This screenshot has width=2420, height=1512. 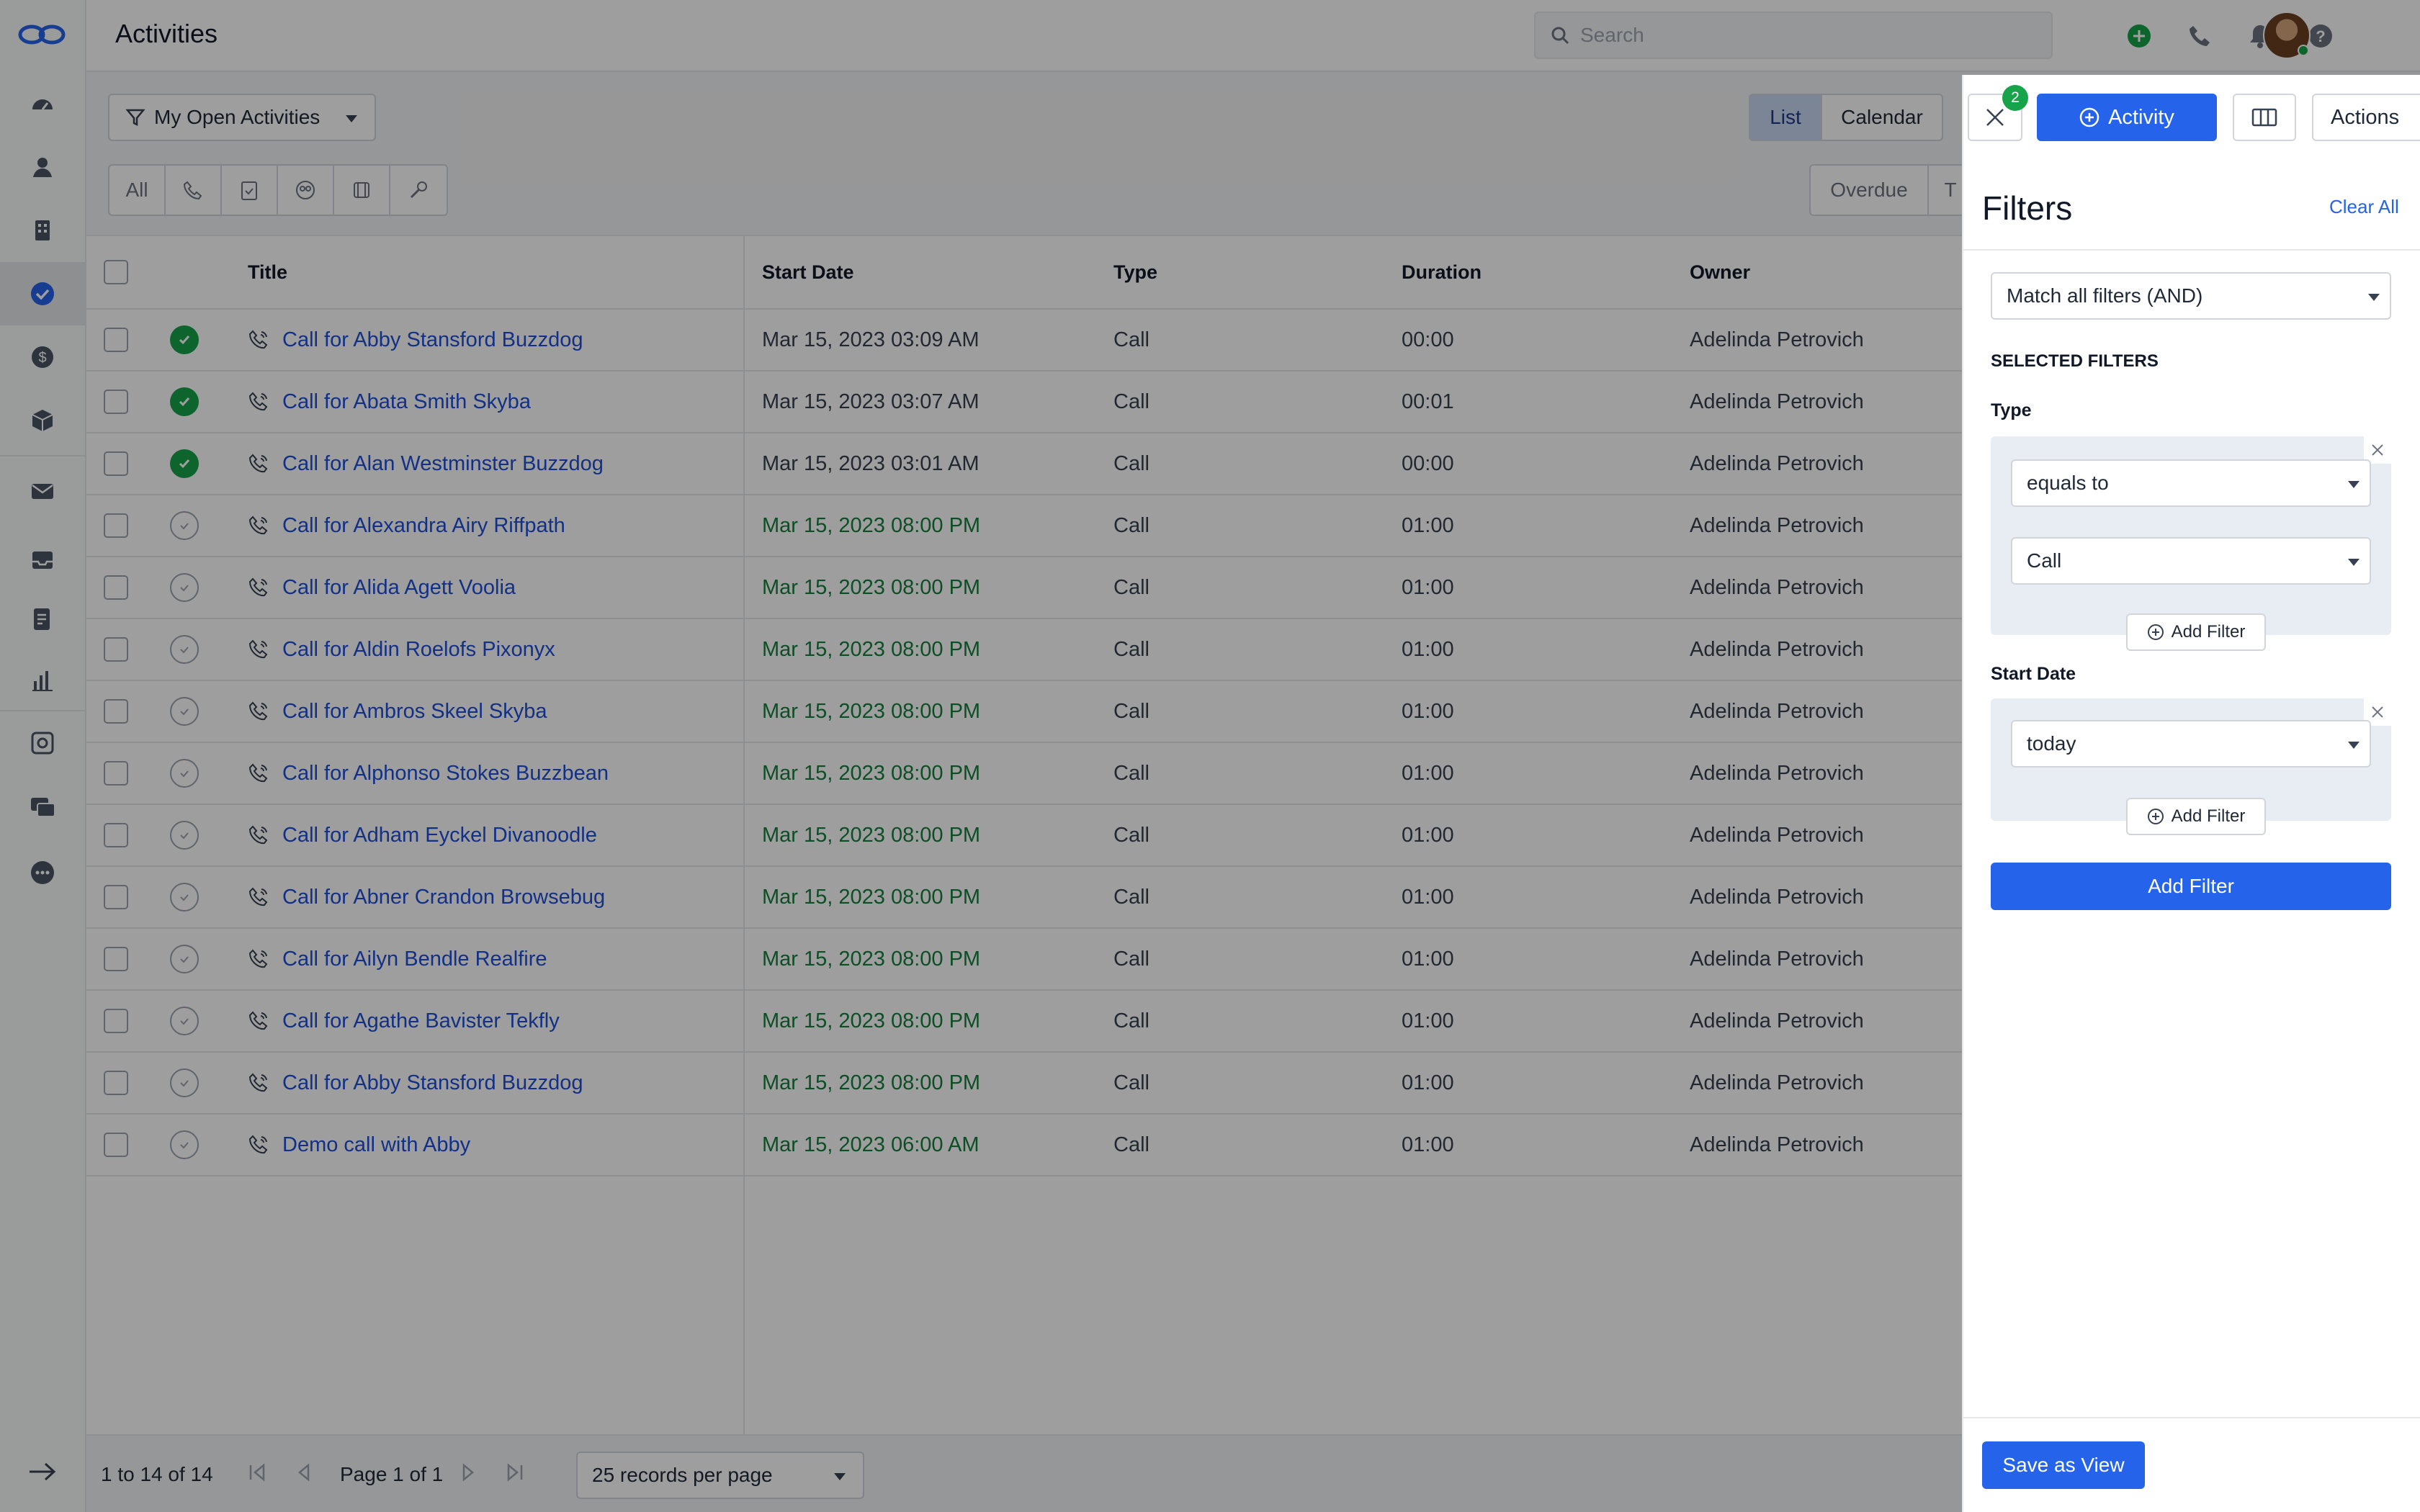 I want to click on columns-icon, so click(x=2264, y=117).